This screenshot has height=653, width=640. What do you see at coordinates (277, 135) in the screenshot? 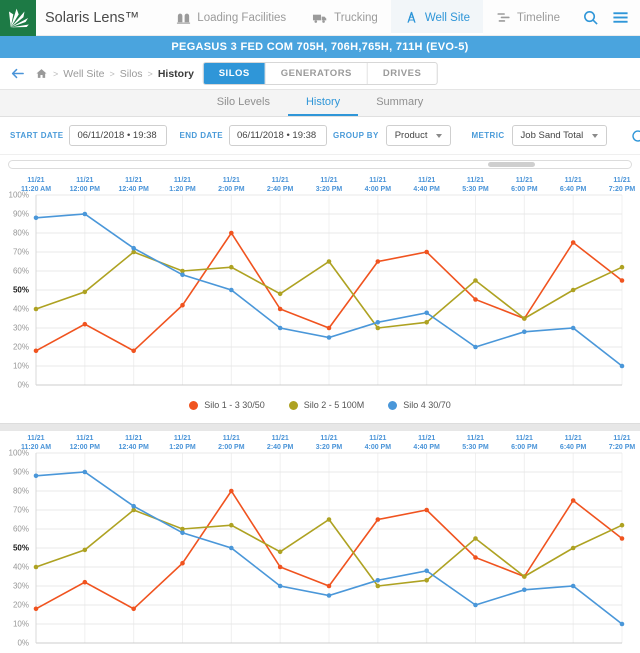
I see `end-date-input` at bounding box center [277, 135].